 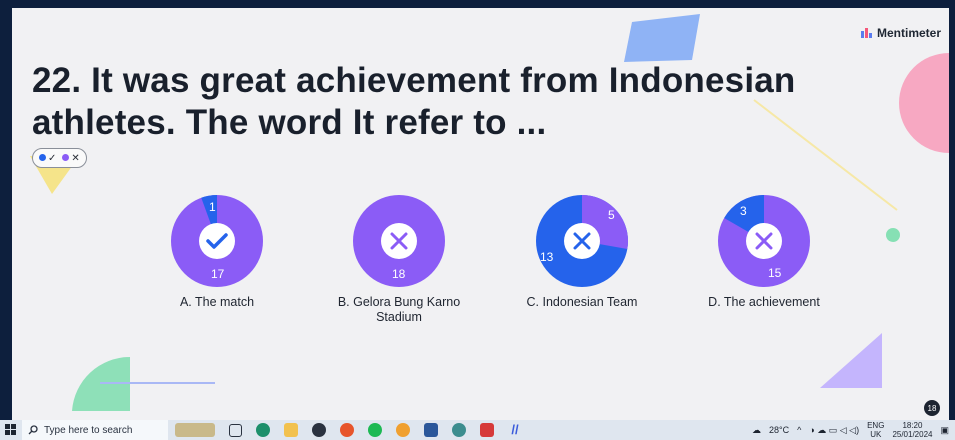 What do you see at coordinates (775, 273) in the screenshot?
I see `pie-large-number-d: 15` at bounding box center [775, 273].